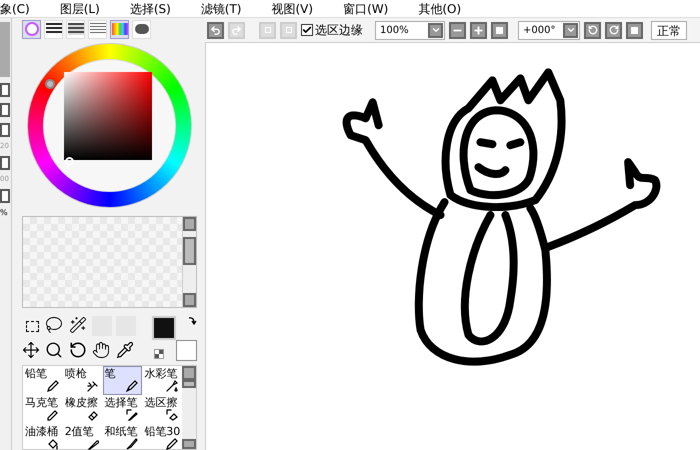 The height and width of the screenshot is (450, 700). Describe the element at coordinates (410, 30) in the screenshot. I see `zoom-select: 100%` at that location.